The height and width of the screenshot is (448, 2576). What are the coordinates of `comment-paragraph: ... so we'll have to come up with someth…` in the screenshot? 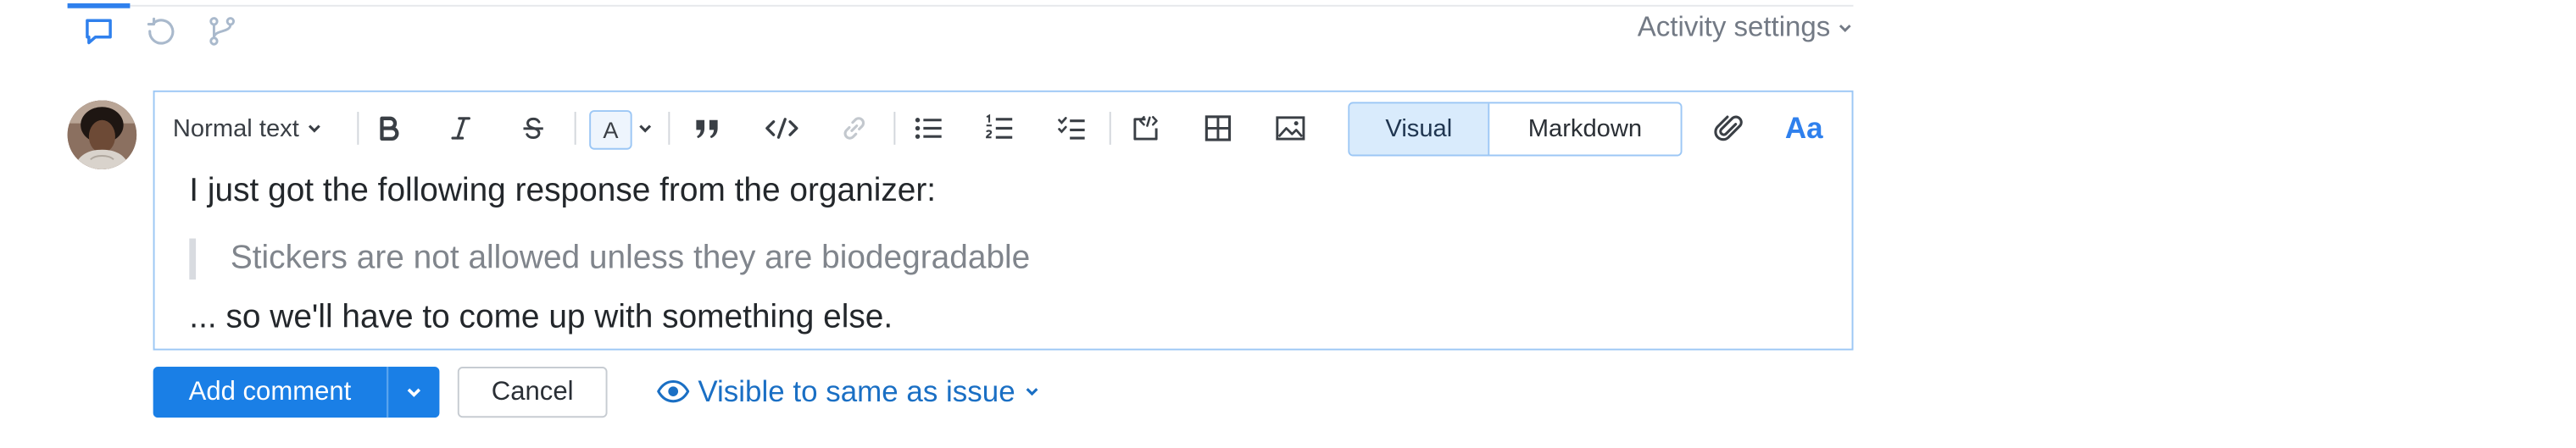 It's located at (541, 317).